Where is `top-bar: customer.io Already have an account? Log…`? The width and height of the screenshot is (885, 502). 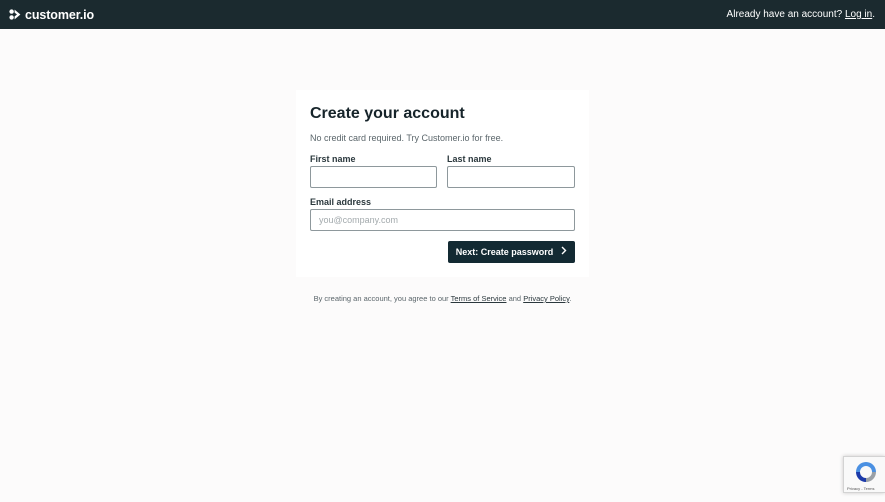
top-bar: customer.io Already have an account? Log… is located at coordinates (442, 14).